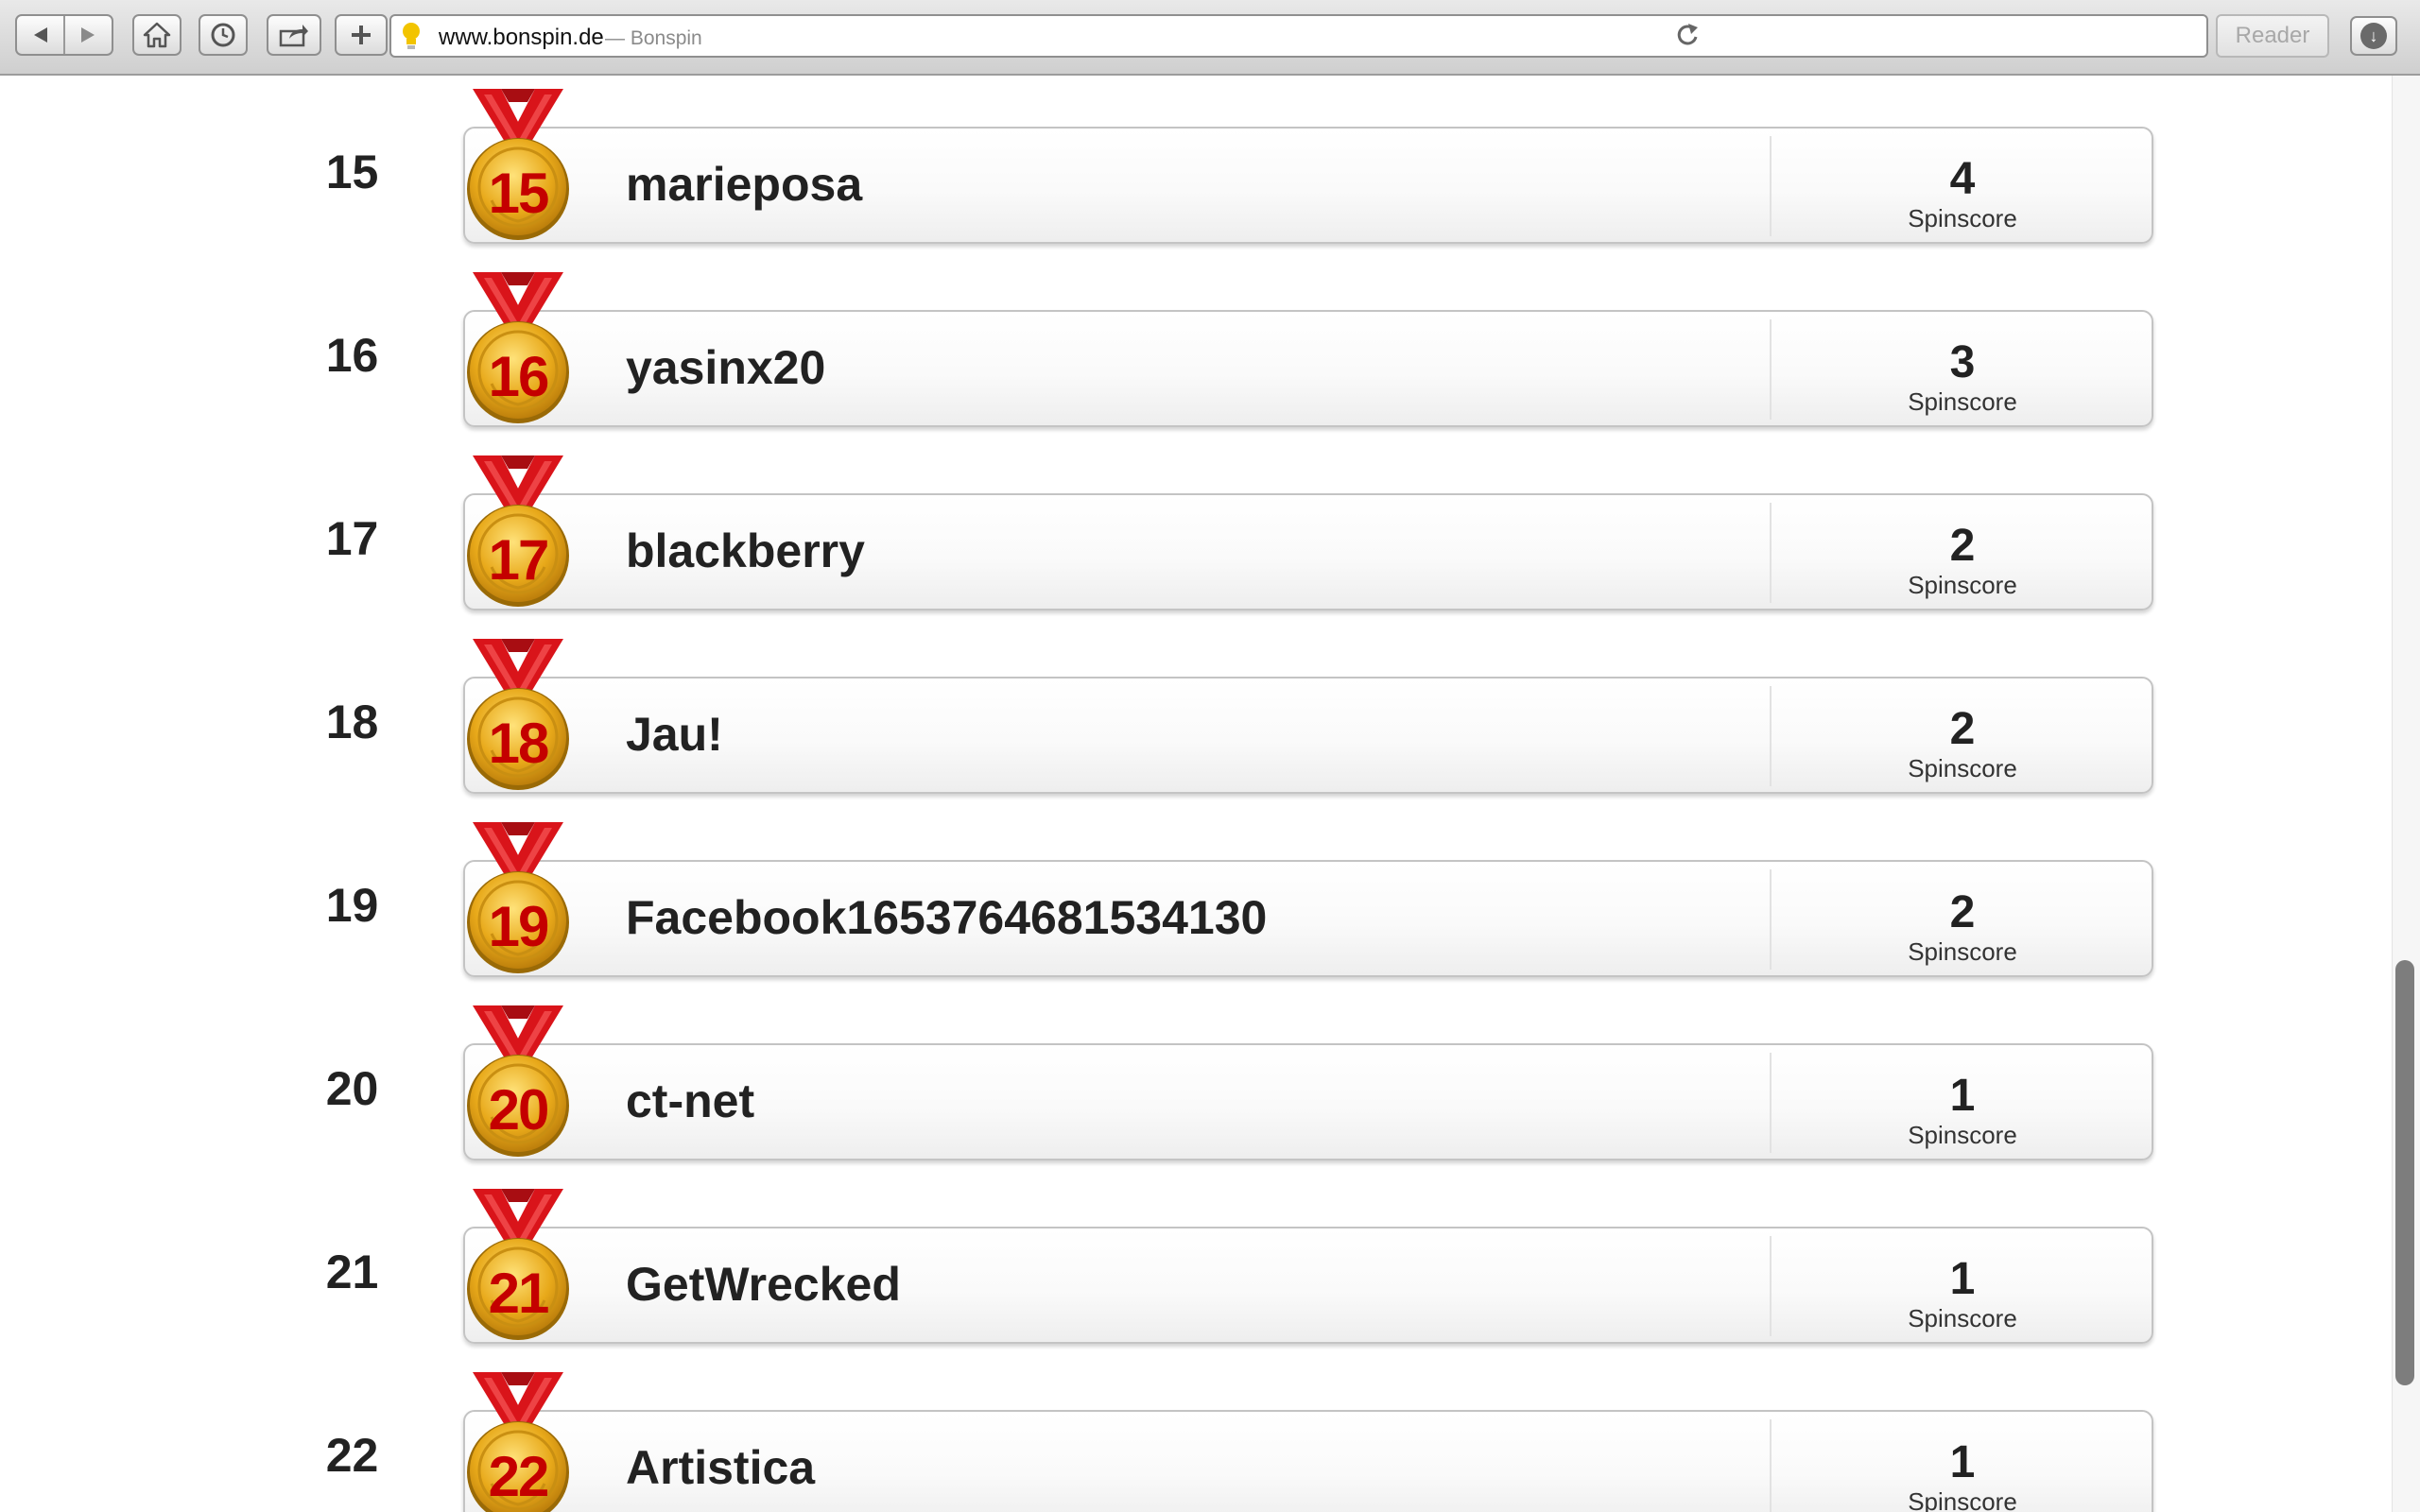 The width and height of the screenshot is (2420, 1512). I want to click on player-card: blackberry 2 Spinscore, so click(1308, 551).